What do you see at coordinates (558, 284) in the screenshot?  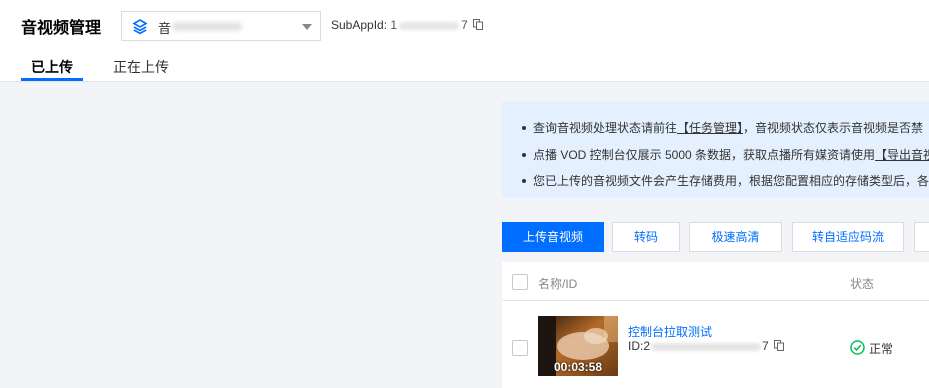 I see `column-name-id: 名称/ID` at bounding box center [558, 284].